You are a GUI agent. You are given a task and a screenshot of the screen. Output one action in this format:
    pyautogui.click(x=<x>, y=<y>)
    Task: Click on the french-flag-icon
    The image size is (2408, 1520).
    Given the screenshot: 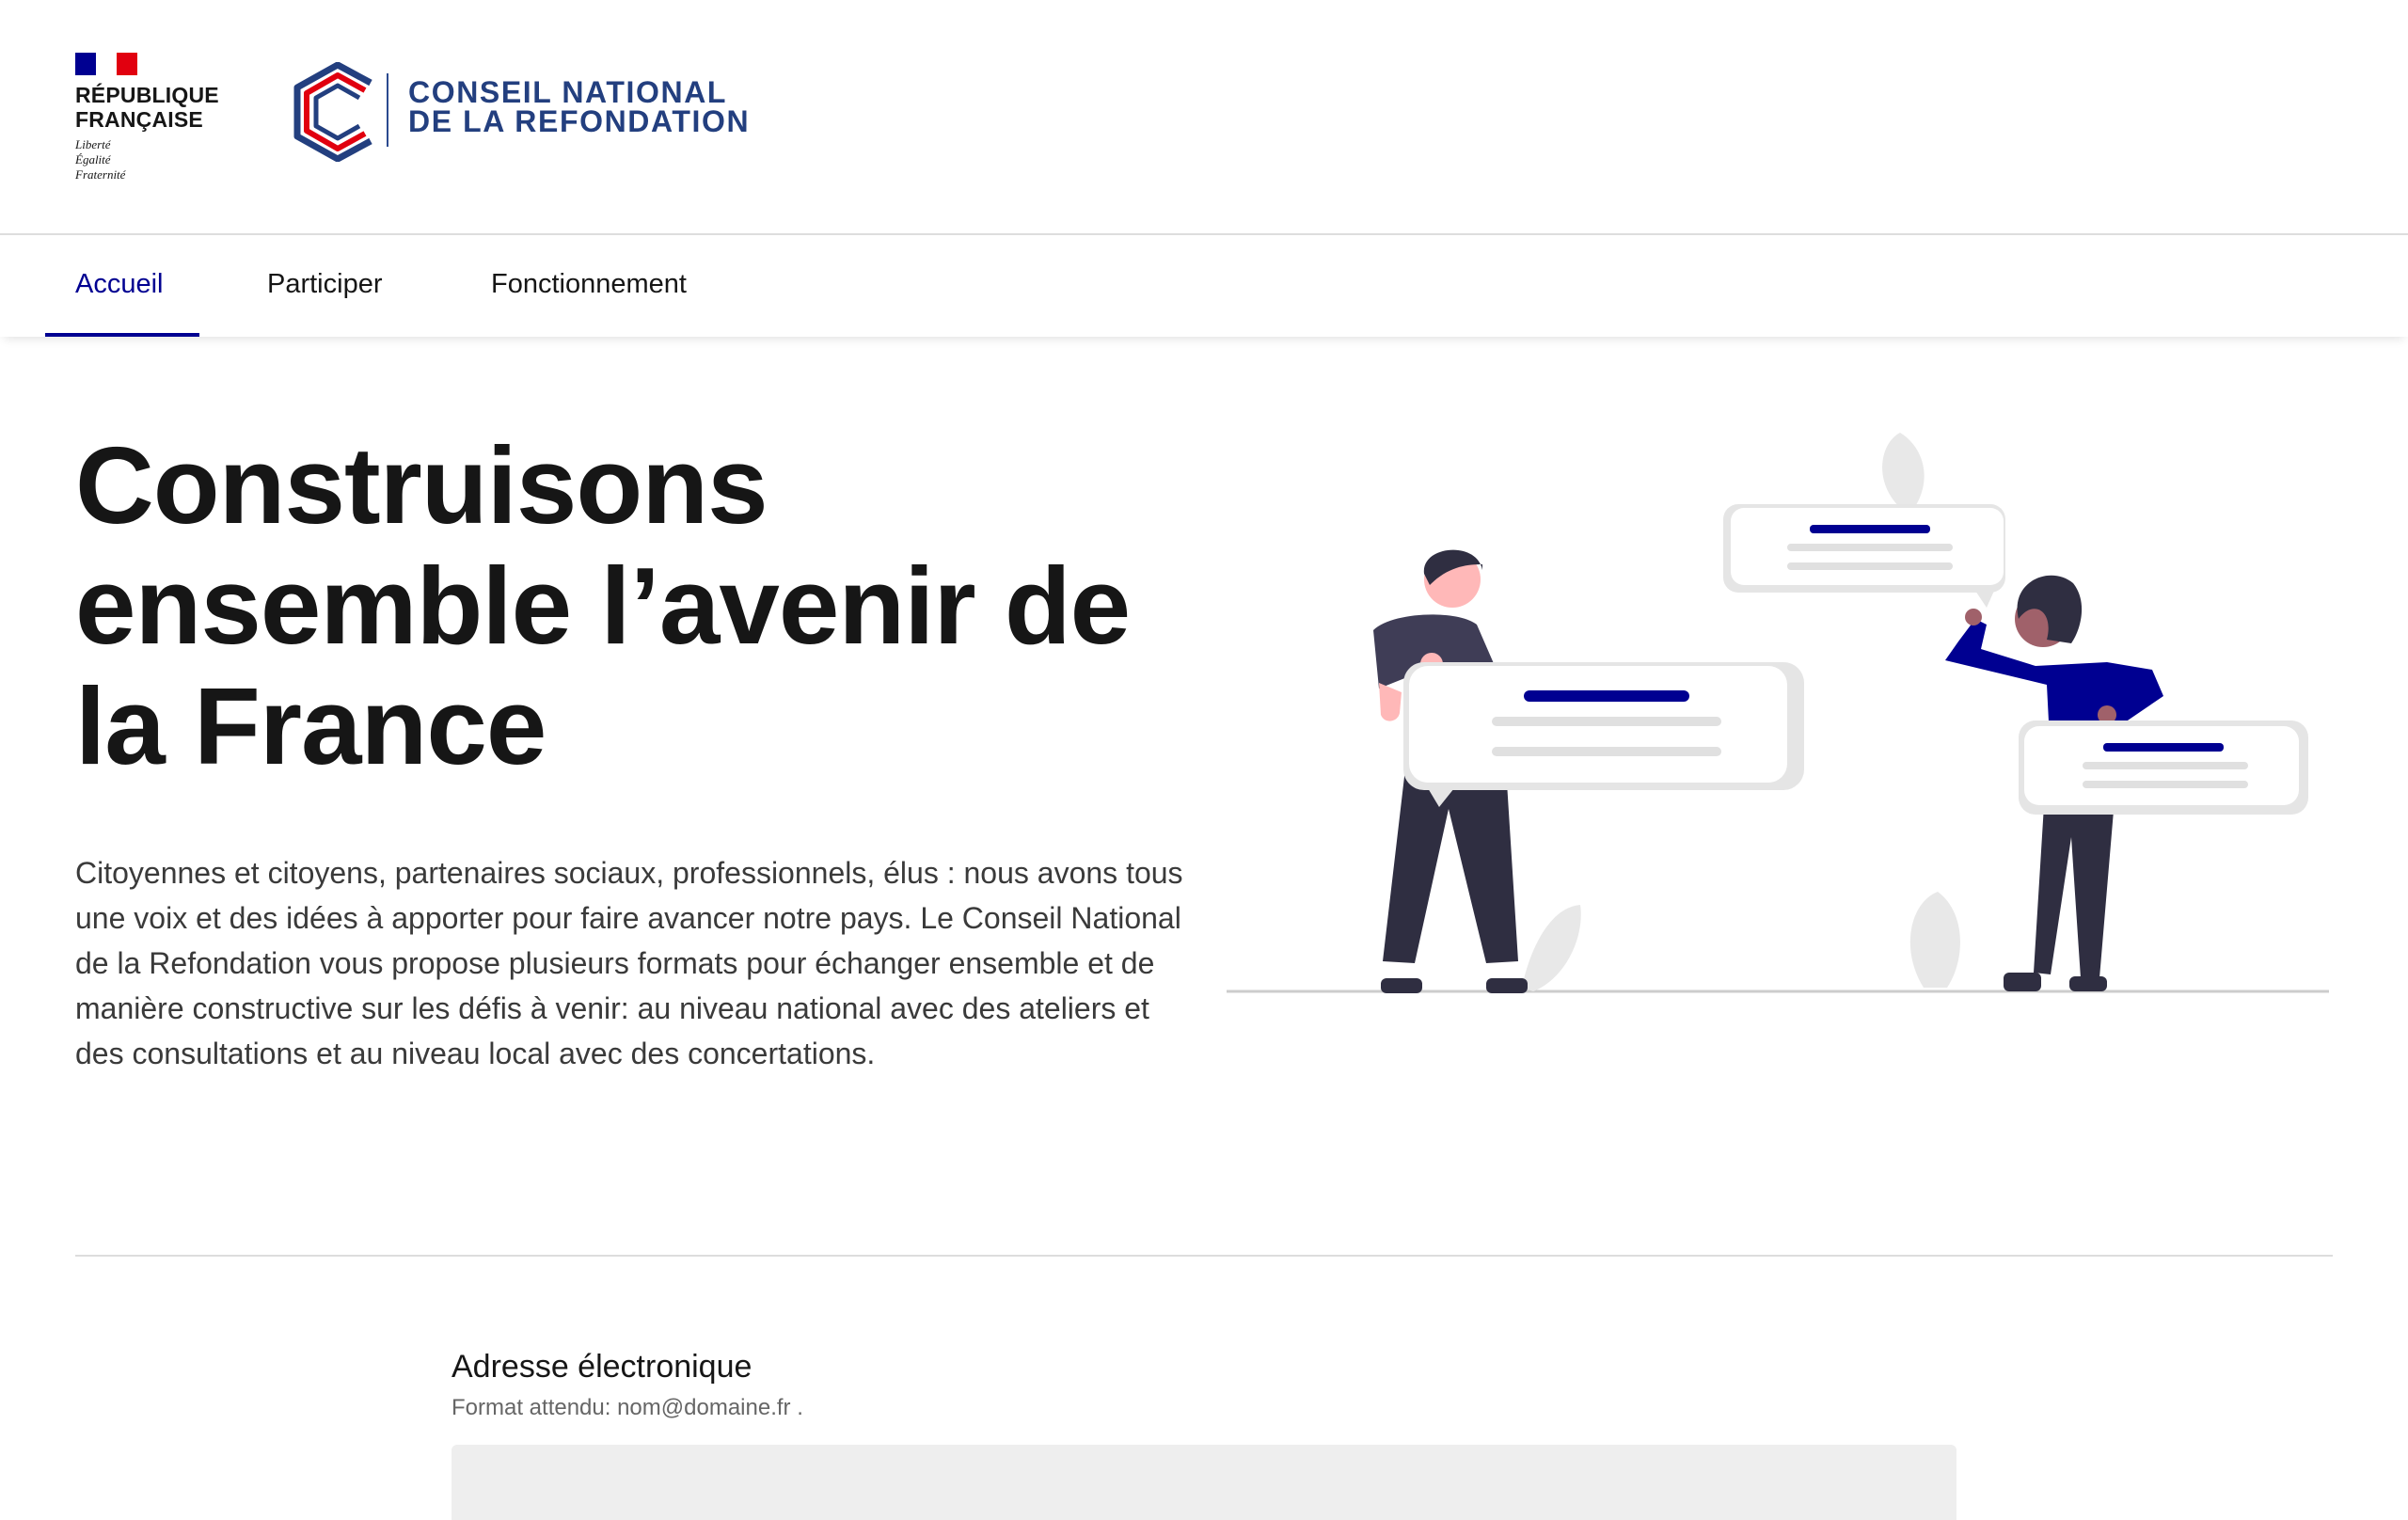 What is the action you would take?
    pyautogui.click(x=106, y=64)
    